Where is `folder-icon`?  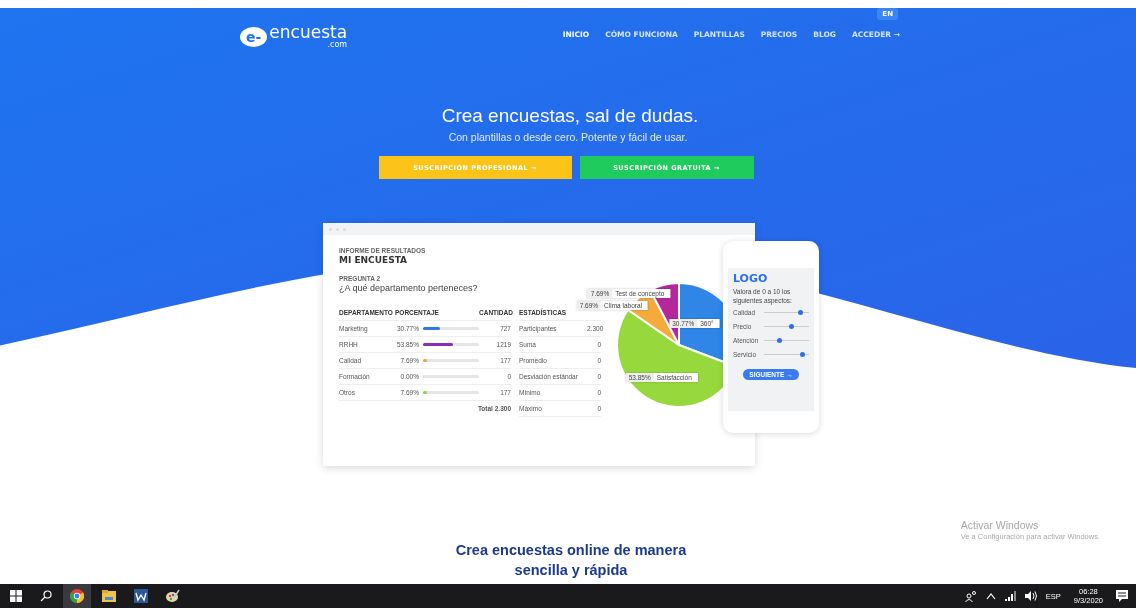
folder-icon is located at coordinates (109, 596).